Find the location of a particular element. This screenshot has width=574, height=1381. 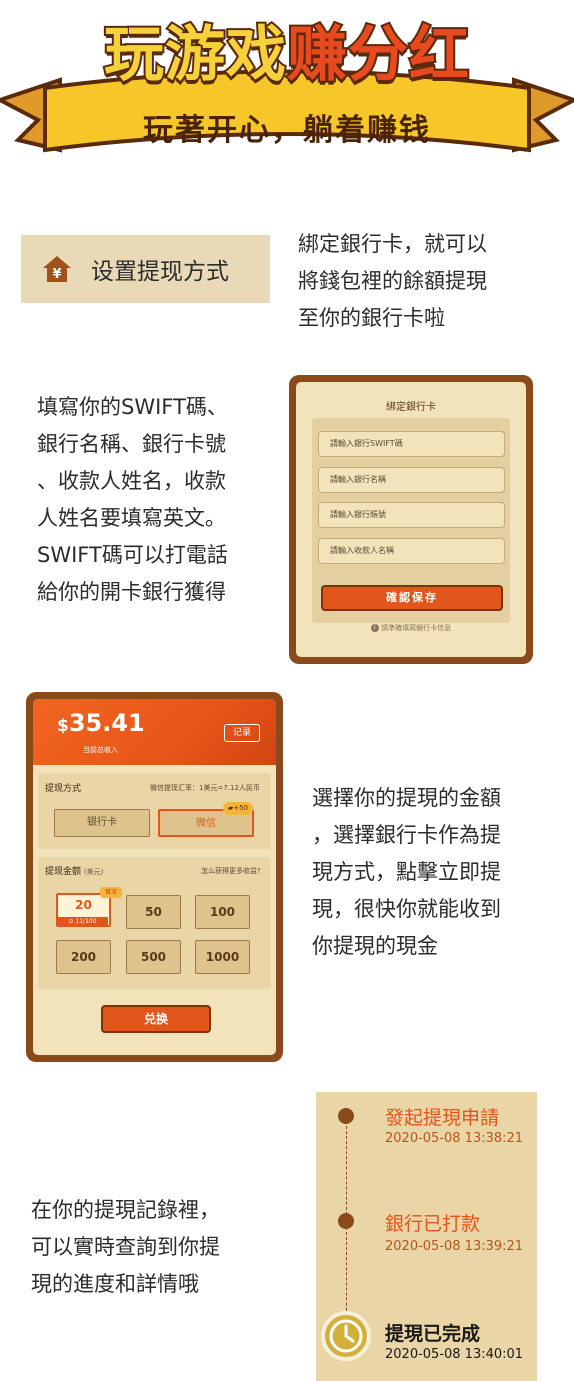

payee-name-input: 請輸入收款人名稱 is located at coordinates (411, 551).